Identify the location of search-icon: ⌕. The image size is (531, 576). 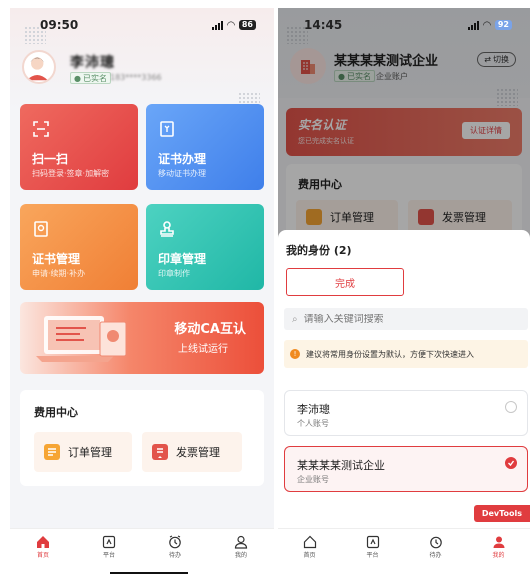
(295, 319).